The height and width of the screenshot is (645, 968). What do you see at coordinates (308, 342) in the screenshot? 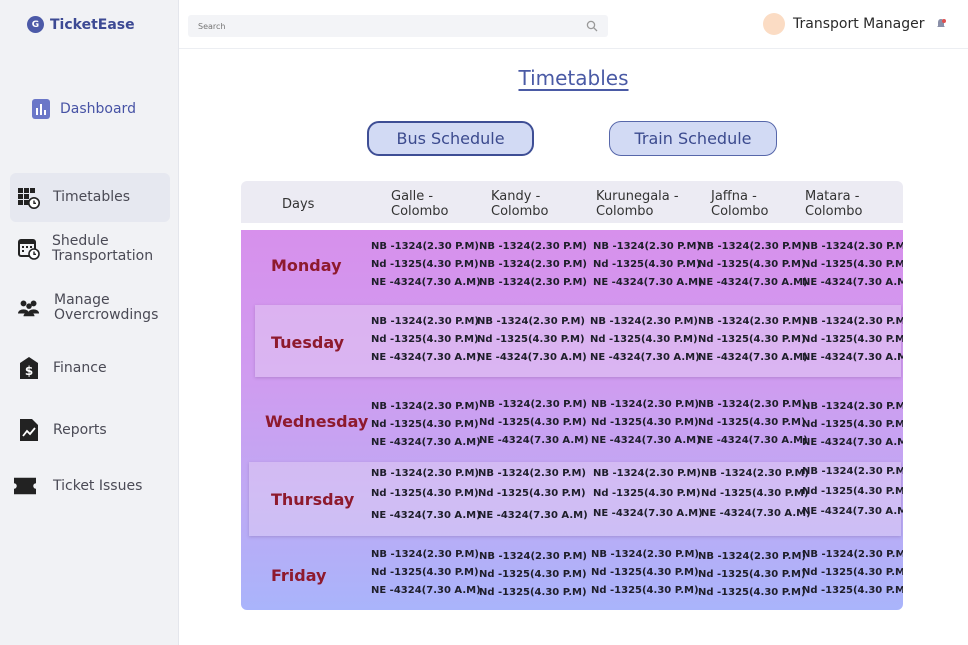
I see `day-label: Tuesday` at bounding box center [308, 342].